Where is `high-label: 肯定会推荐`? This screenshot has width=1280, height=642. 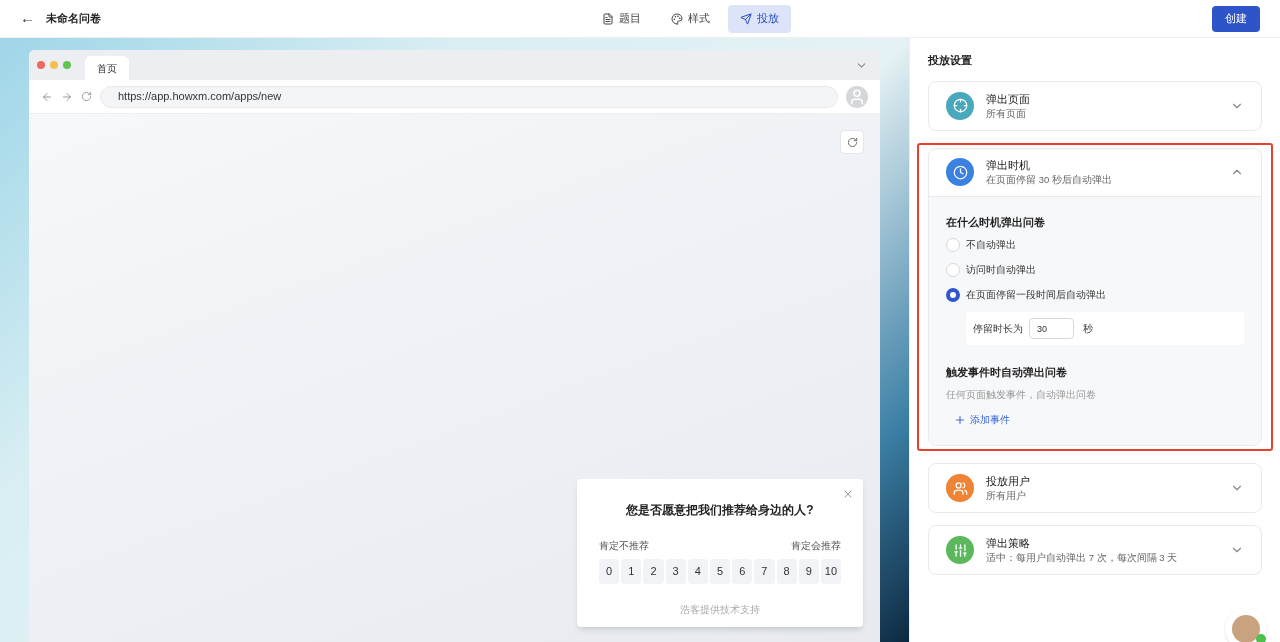
high-label: 肯定会推荐 is located at coordinates (816, 546).